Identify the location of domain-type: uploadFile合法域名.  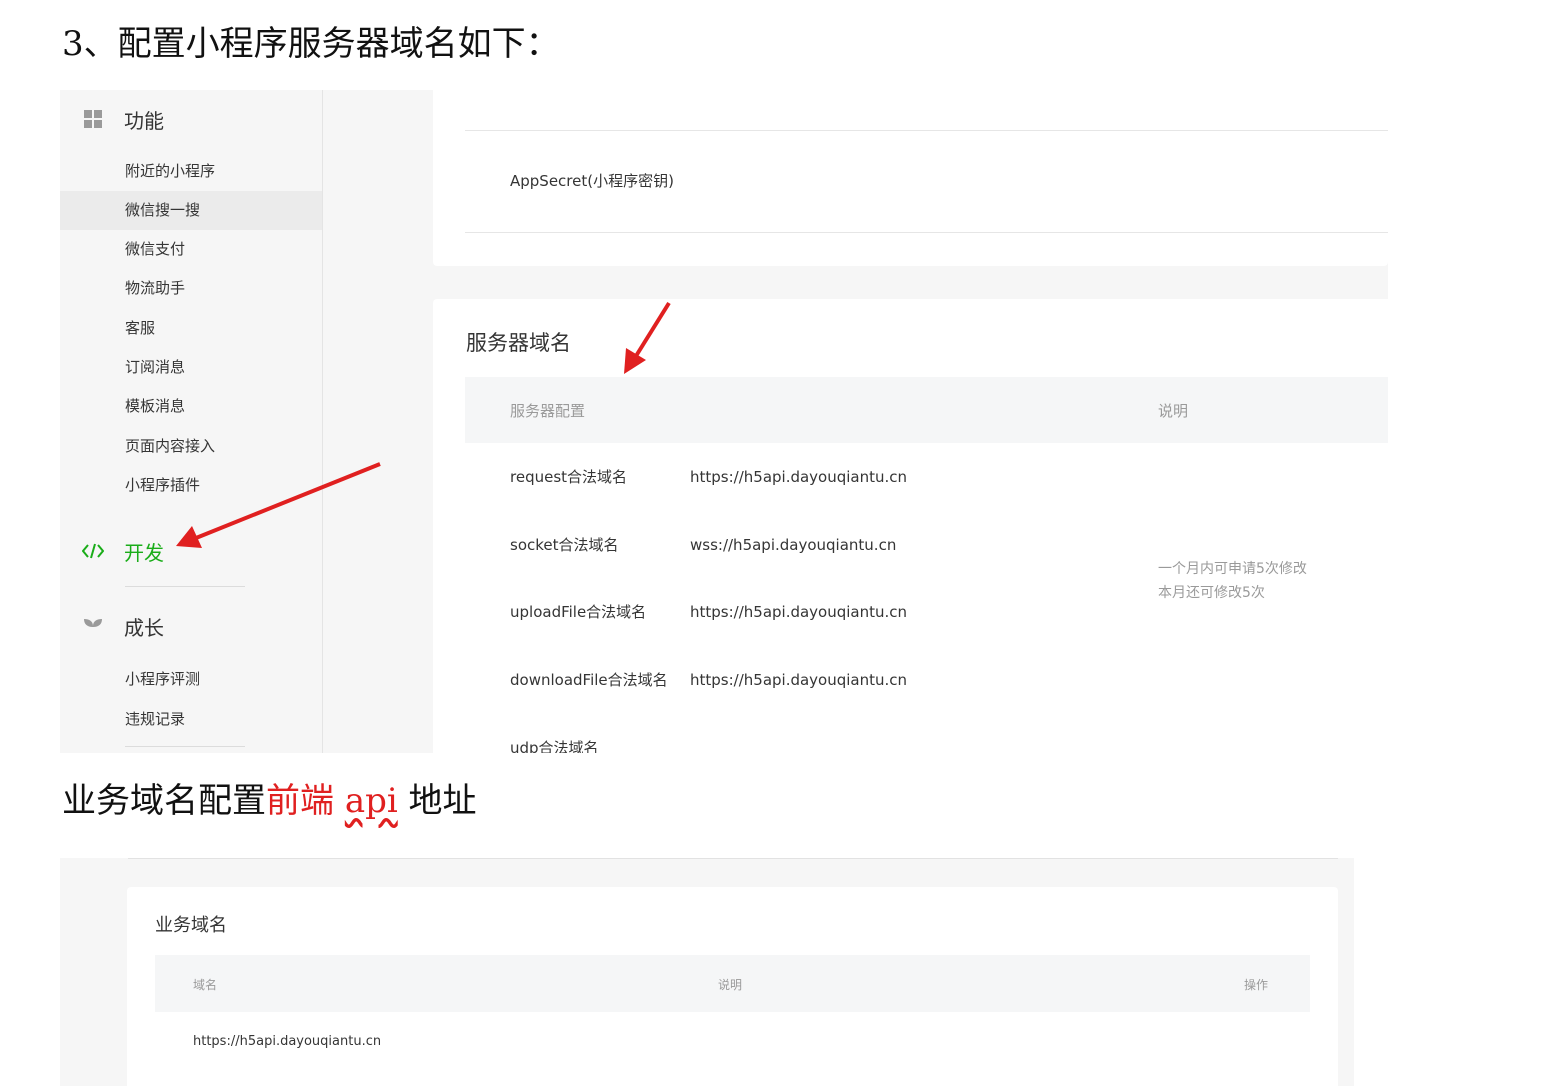
(578, 612).